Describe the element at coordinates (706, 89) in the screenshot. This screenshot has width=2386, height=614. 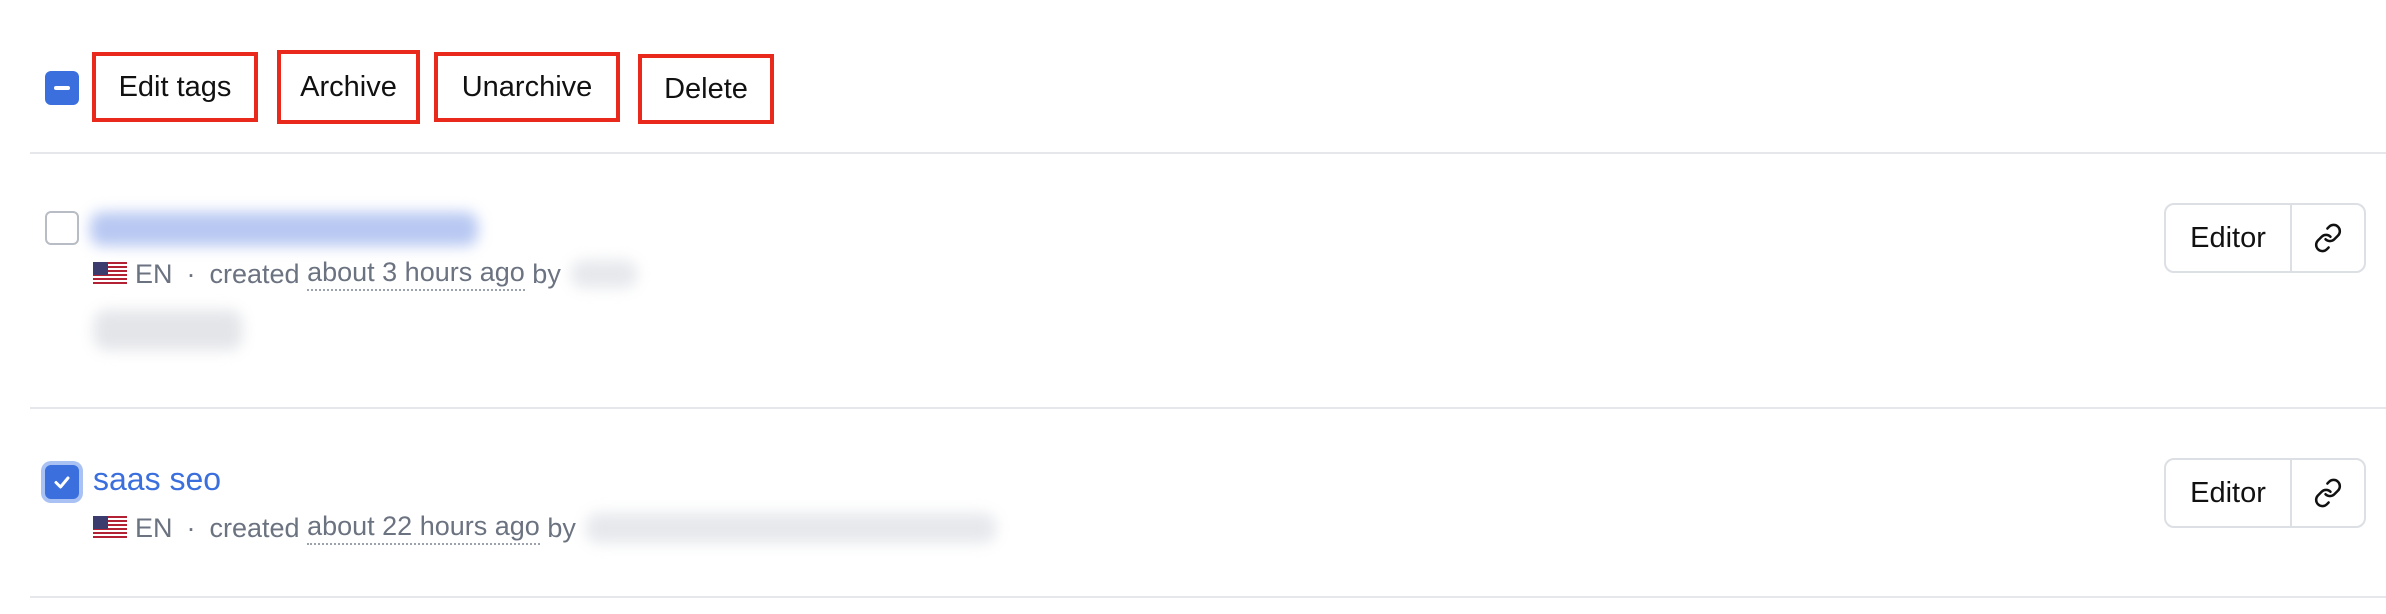
I see `delete-button: Delete` at that location.